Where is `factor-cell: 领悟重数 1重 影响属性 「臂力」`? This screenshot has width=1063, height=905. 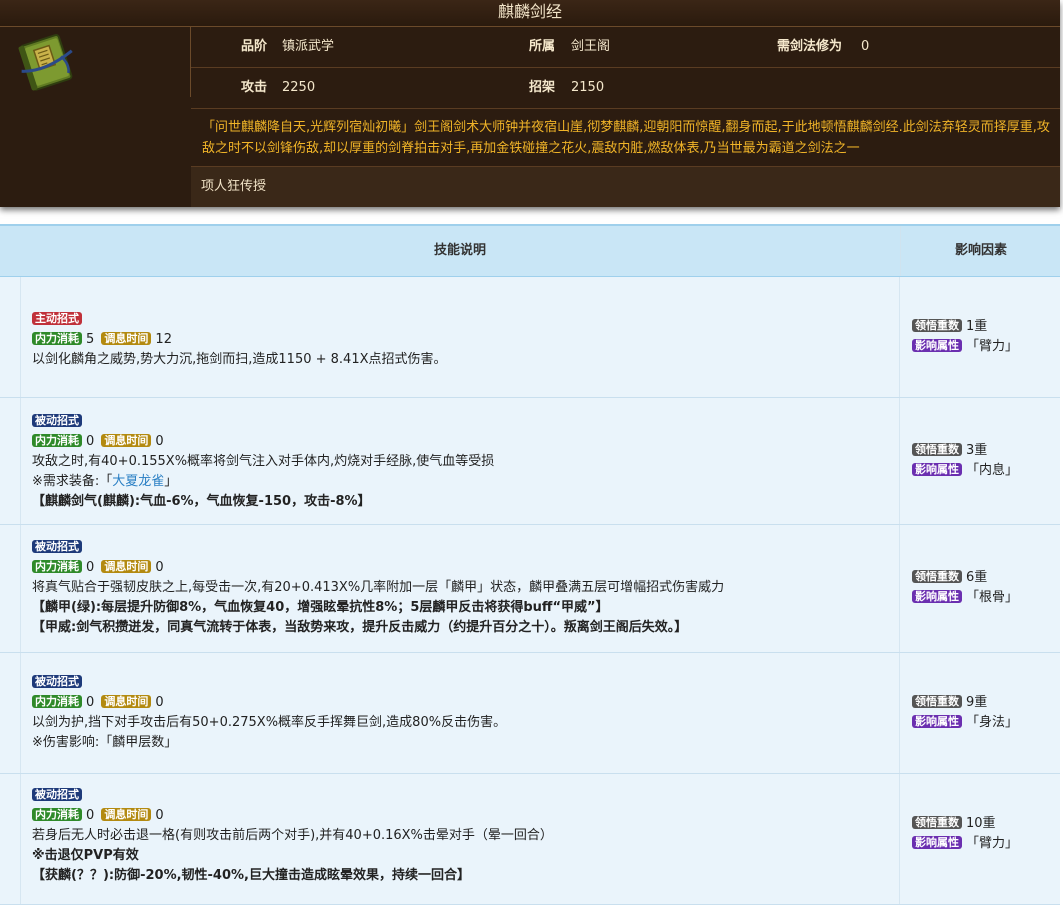 factor-cell: 领悟重数 1重 影响属性 「臂力」 is located at coordinates (980, 337).